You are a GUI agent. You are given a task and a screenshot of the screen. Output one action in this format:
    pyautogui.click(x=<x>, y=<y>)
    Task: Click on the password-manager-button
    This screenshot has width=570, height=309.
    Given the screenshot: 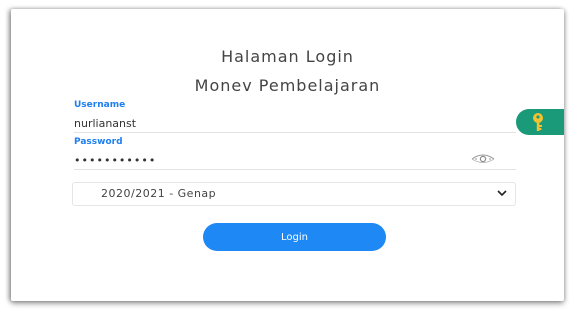 What is the action you would take?
    pyautogui.click(x=540, y=122)
    